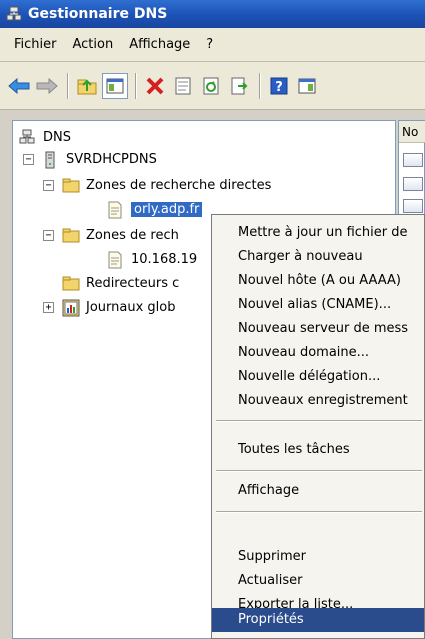 The height and width of the screenshot is (639, 425). I want to click on tree-label: Zones de recherche directes, so click(179, 185).